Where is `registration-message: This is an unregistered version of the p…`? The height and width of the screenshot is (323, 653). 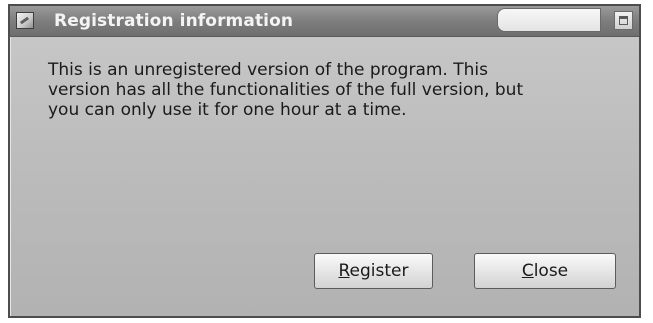
registration-message: This is an unregistered version of the p… is located at coordinates (286, 90).